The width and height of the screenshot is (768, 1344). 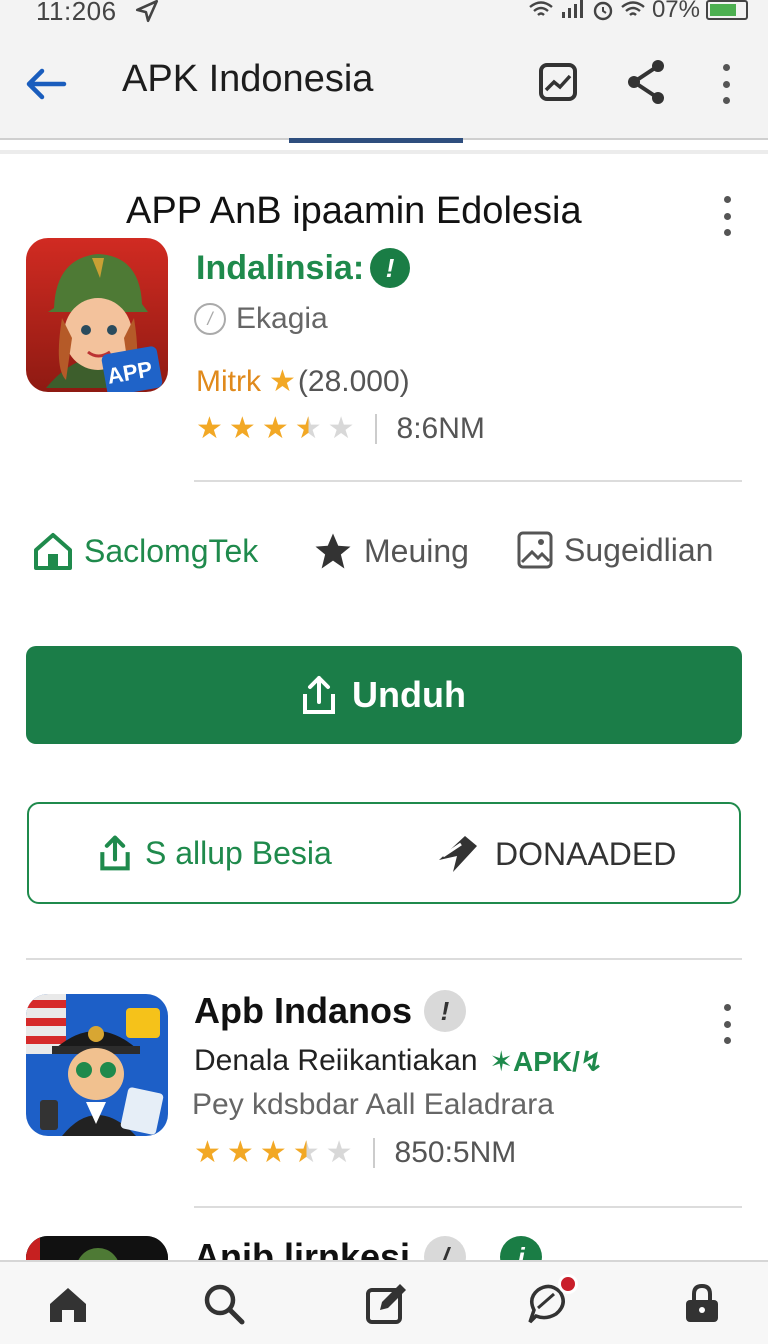 I want to click on category-label: / Ekagia, so click(x=261, y=319).